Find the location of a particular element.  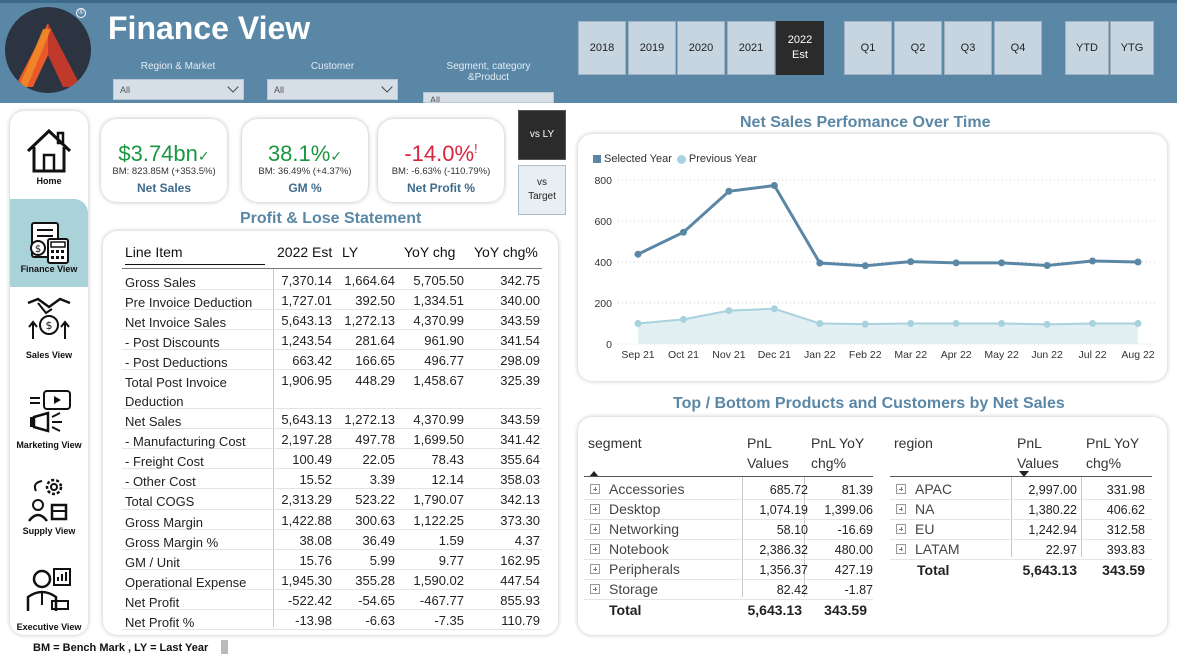

pnl-cell: 342.13 is located at coordinates (520, 499).